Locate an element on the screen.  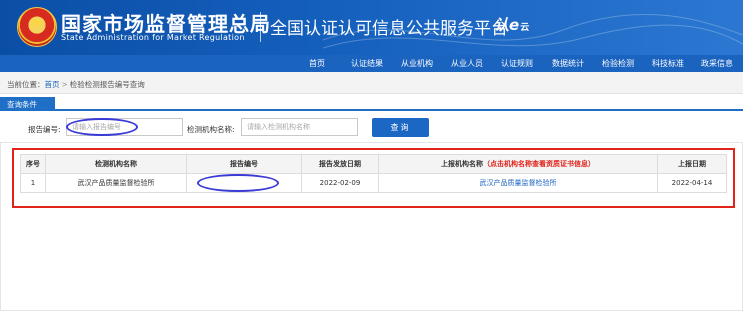
national-emblem-logo: ★ is located at coordinates (37, 27).